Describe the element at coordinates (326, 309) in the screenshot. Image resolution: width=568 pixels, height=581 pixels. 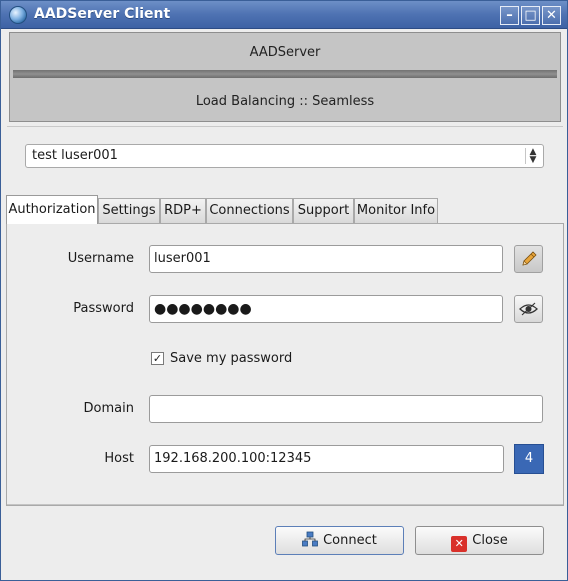
I see `password-field: ●●●●●●●●` at that location.